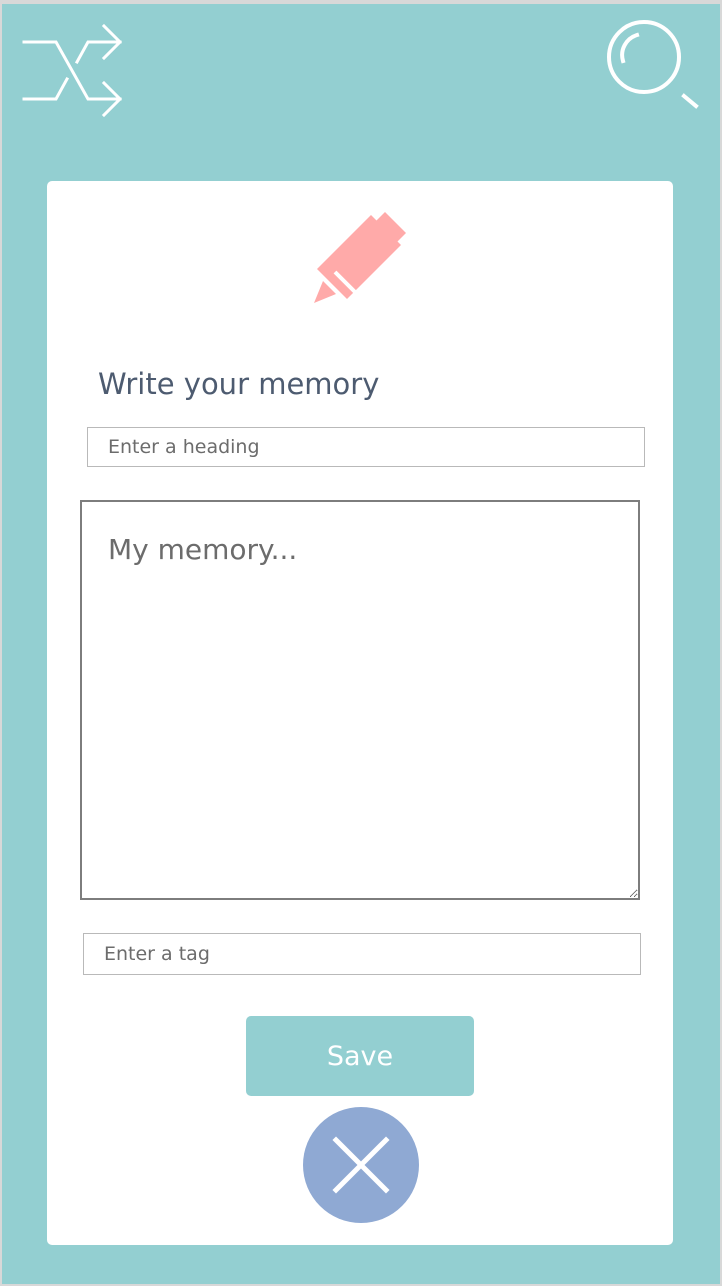 The image size is (722, 1286). Describe the element at coordinates (239, 384) in the screenshot. I see `page-title: Write your memory` at that location.